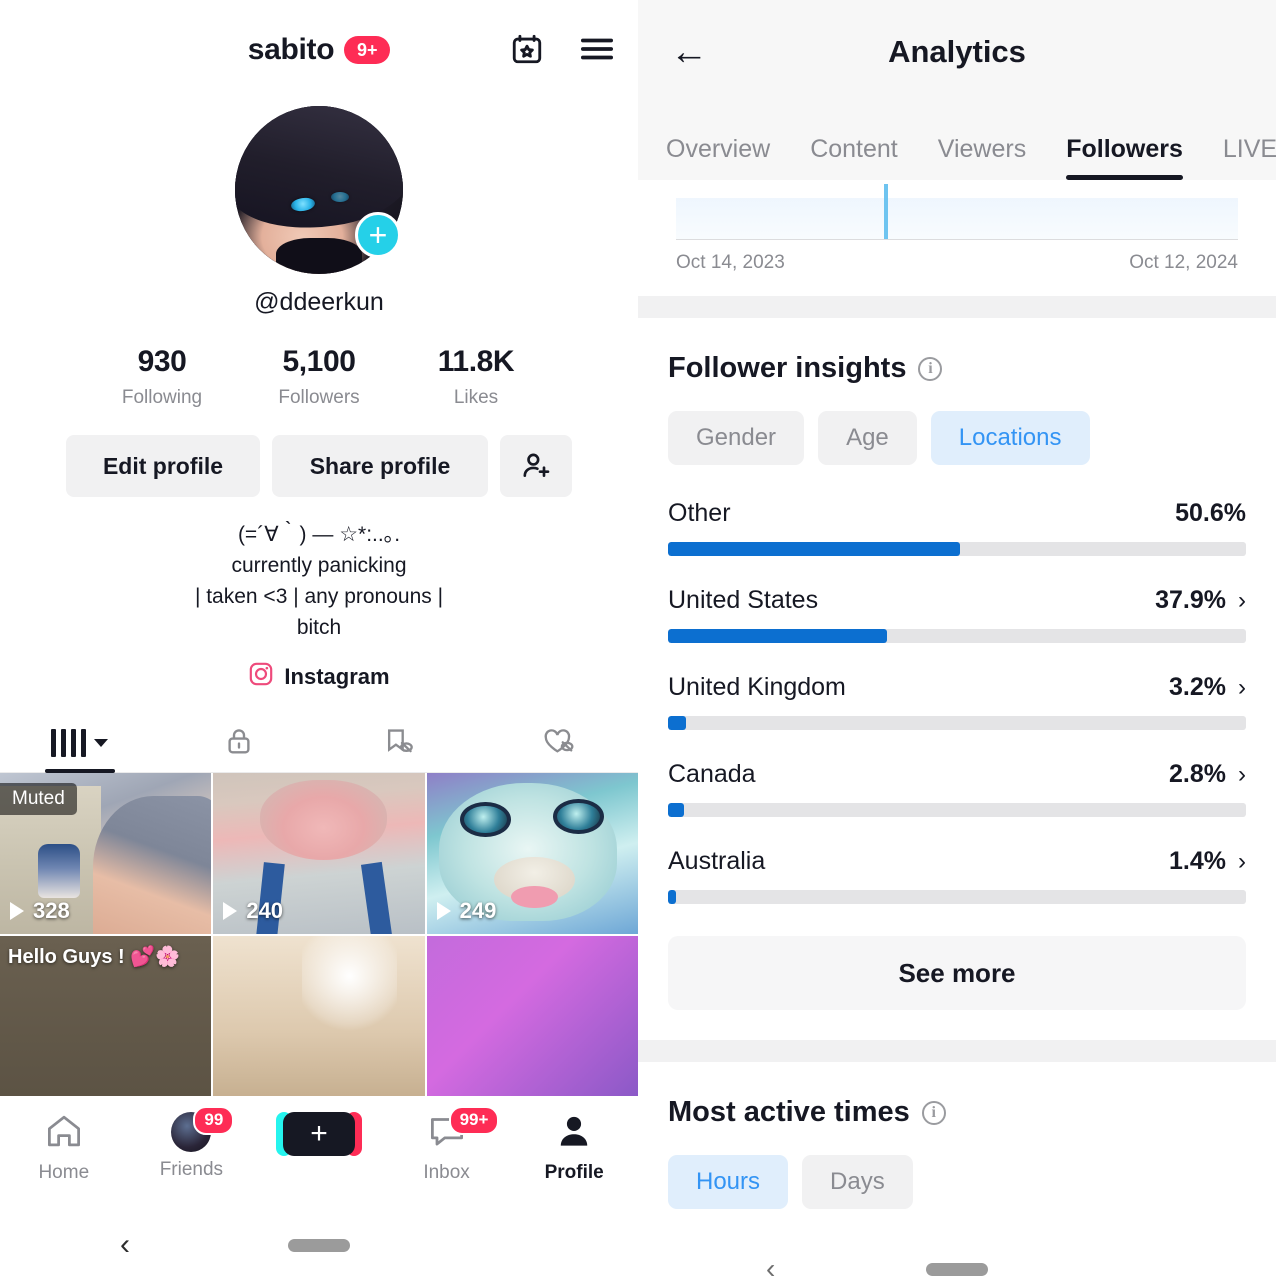  I want to click on create-plus-icon: +, so click(318, 1134).